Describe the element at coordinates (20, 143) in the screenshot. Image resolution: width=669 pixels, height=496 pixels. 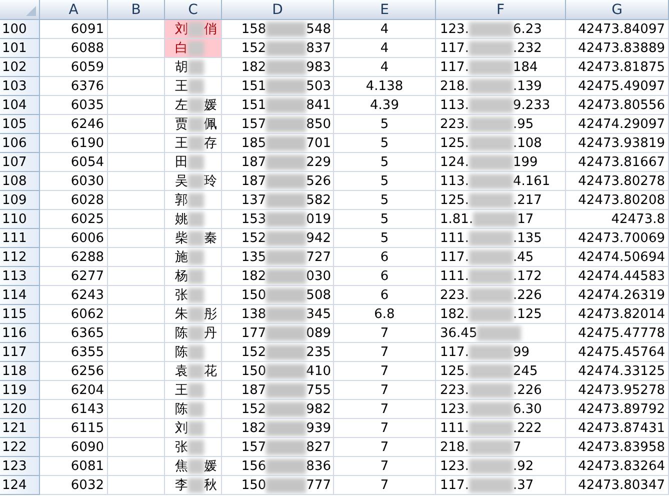
I see `row-header: 106` at that location.